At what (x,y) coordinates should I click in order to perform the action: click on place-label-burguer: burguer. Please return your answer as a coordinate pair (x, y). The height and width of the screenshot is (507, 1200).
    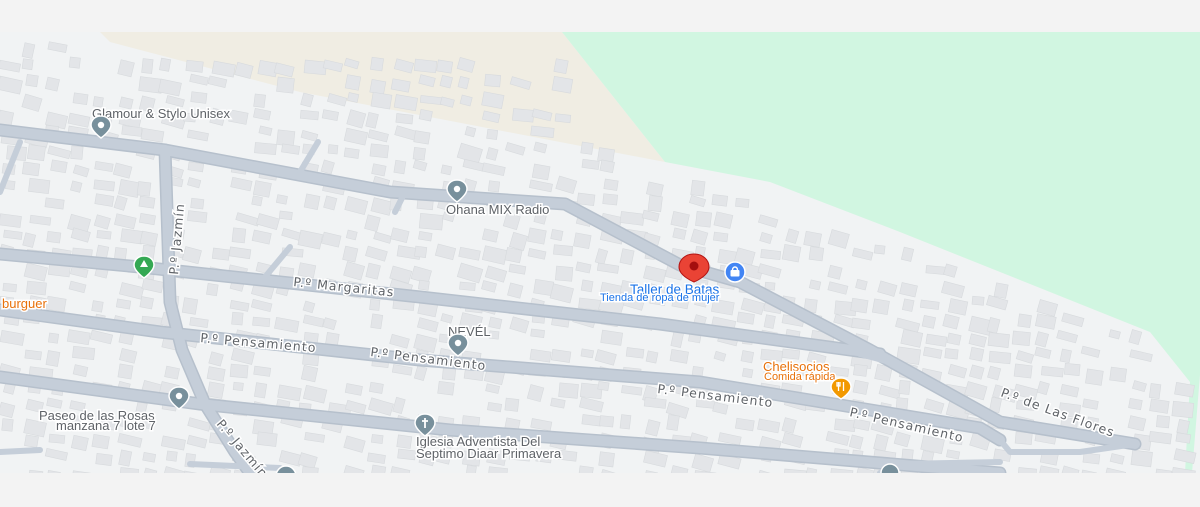
    Looking at the image, I should click on (25, 304).